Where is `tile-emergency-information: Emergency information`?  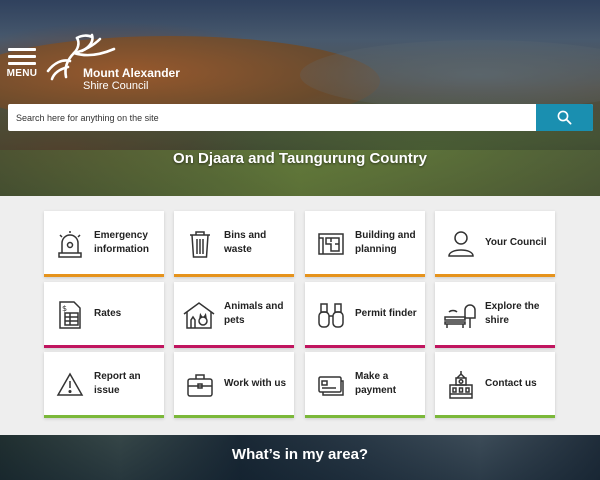 tile-emergency-information: Emergency information is located at coordinates (104, 244).